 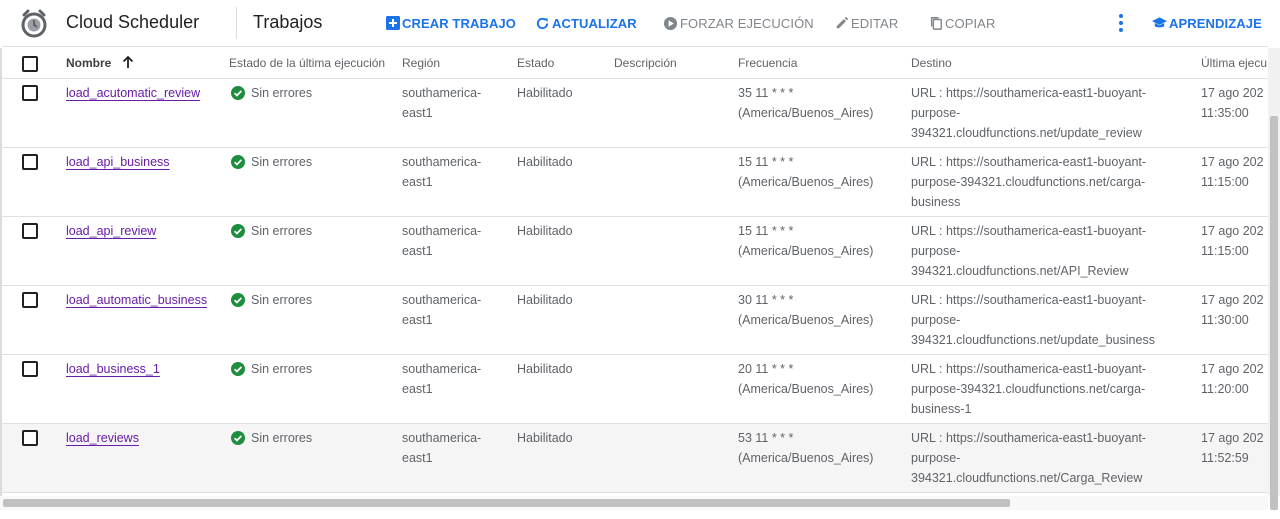 I want to click on create-job-label: CREAR TRABAJO, so click(x=459, y=23).